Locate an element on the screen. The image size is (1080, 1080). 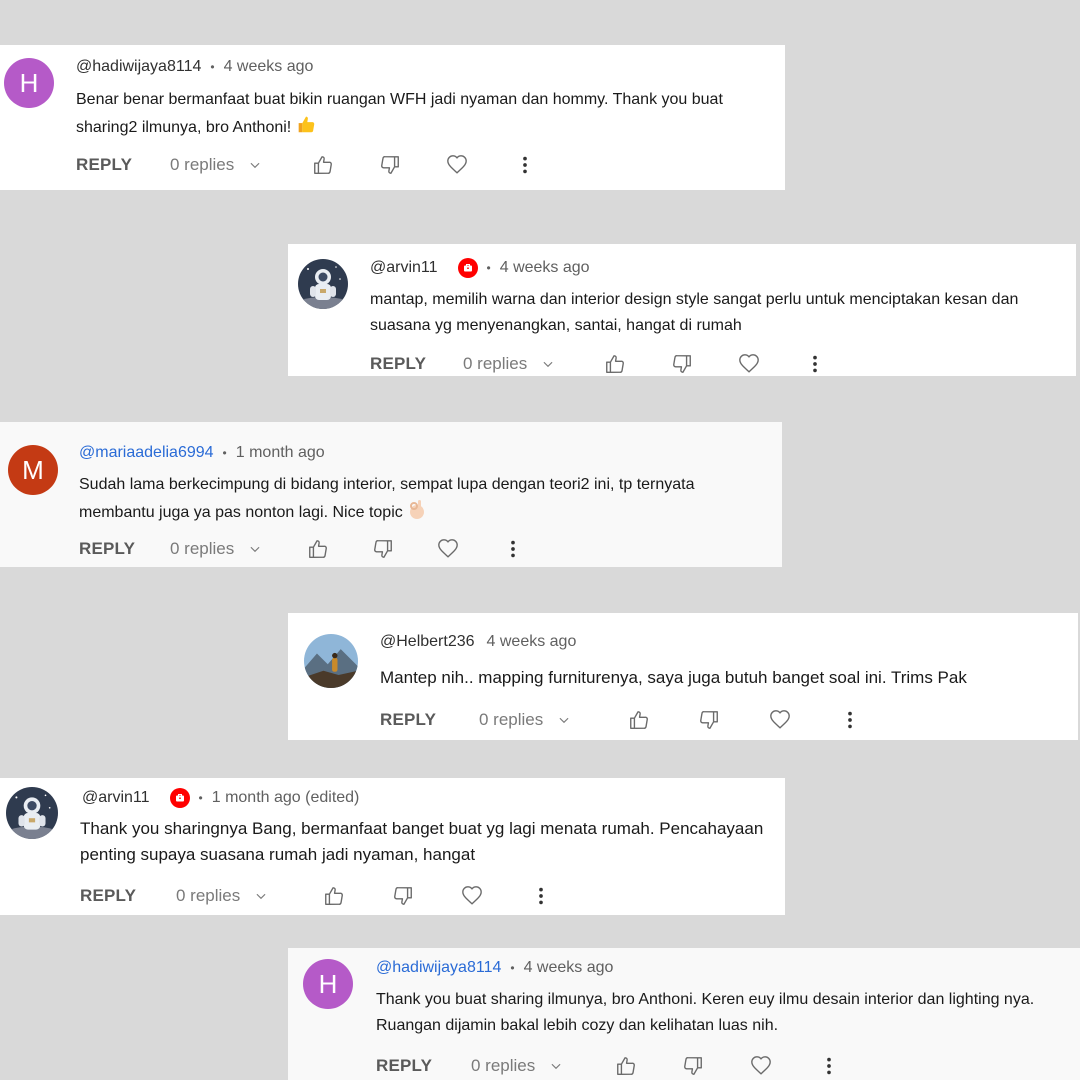
comment-author: @Helbert236 is located at coordinates (427, 642).